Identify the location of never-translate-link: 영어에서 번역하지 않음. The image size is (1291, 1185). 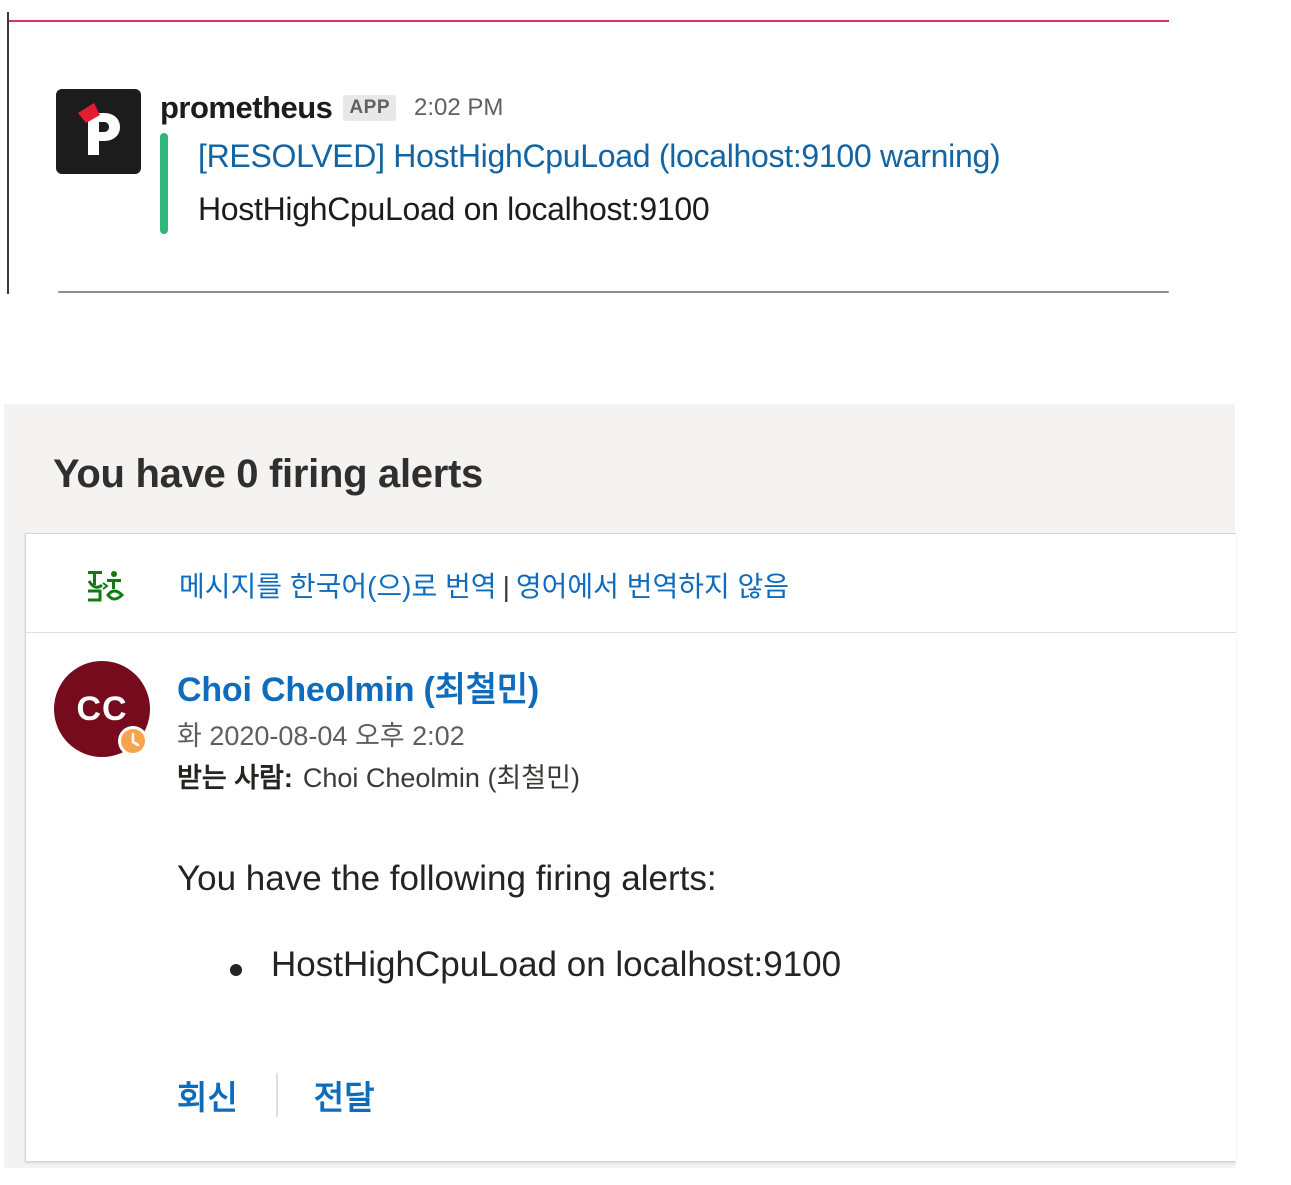
(652, 586).